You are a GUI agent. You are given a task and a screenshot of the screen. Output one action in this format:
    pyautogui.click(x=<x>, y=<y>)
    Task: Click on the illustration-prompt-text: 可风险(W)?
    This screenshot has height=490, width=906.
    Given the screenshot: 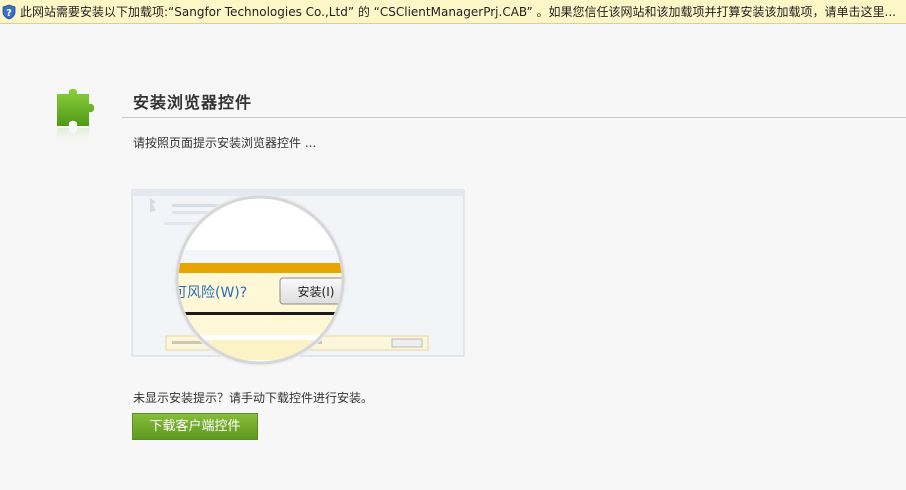 What is the action you would take?
    pyautogui.click(x=210, y=293)
    